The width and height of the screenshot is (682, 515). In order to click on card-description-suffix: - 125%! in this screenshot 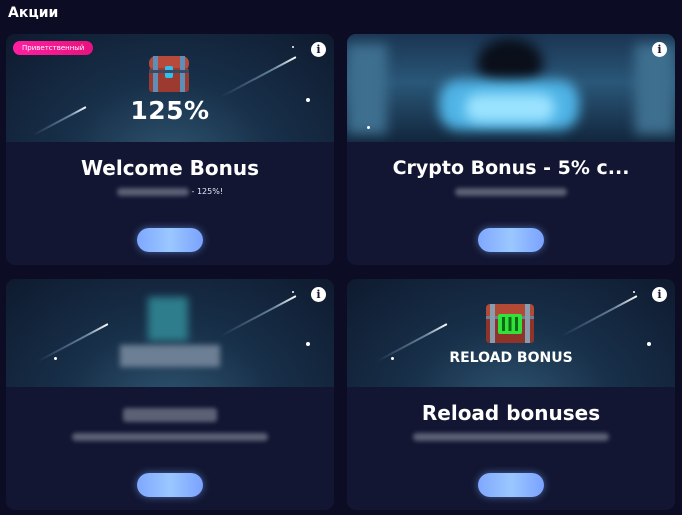, I will do `click(207, 191)`.